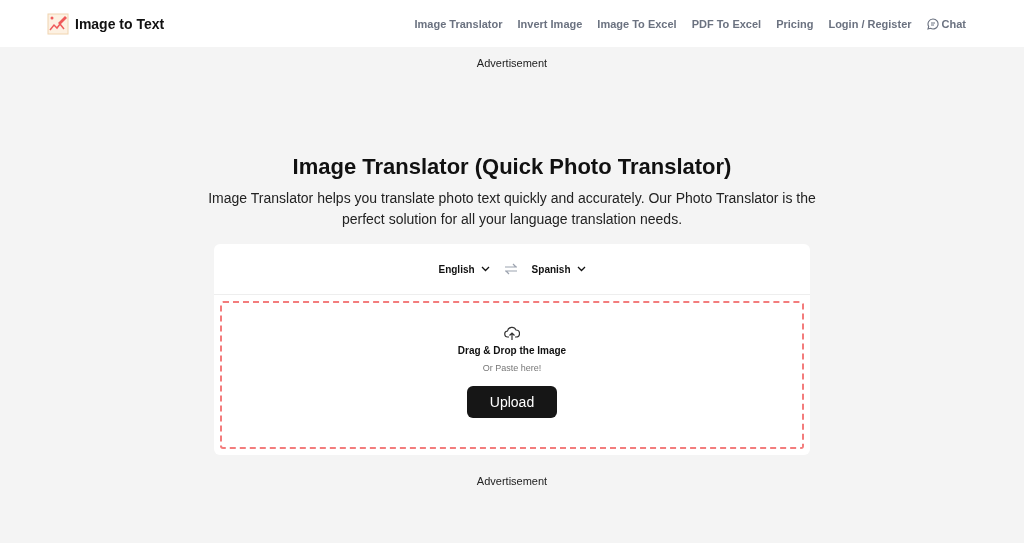 The height and width of the screenshot is (543, 1024). Describe the element at coordinates (512, 402) in the screenshot. I see `upload-button: Upload` at that location.